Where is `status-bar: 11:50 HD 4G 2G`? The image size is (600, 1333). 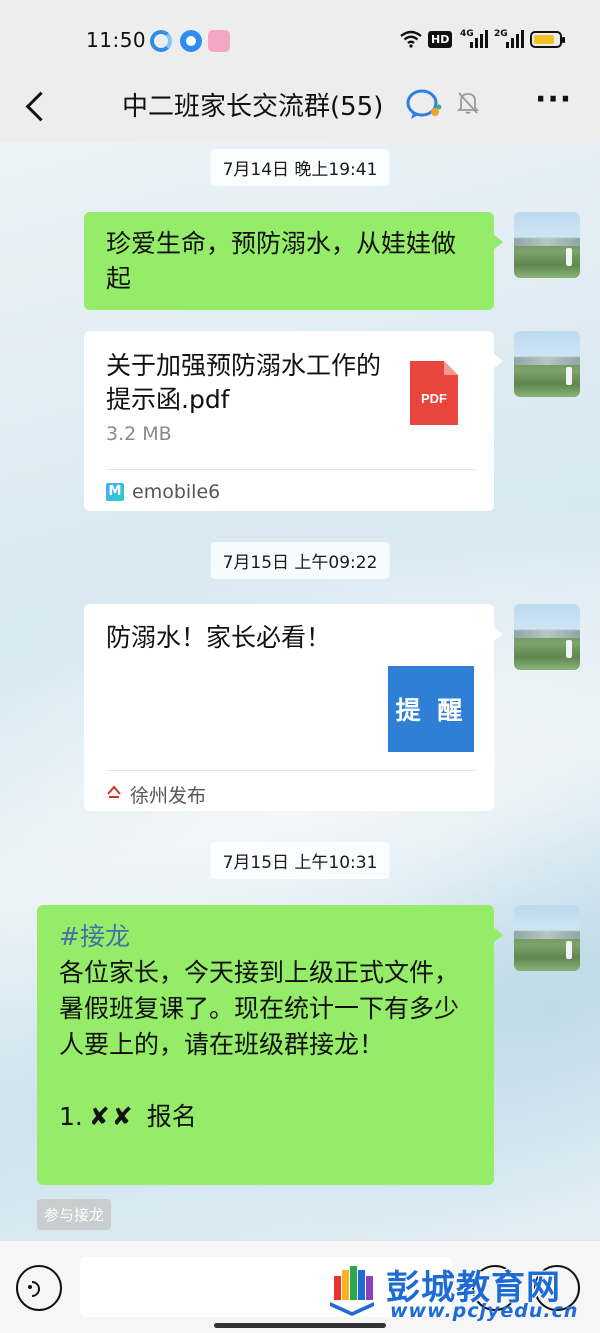 status-bar: 11:50 HD 4G 2G is located at coordinates (300, 40).